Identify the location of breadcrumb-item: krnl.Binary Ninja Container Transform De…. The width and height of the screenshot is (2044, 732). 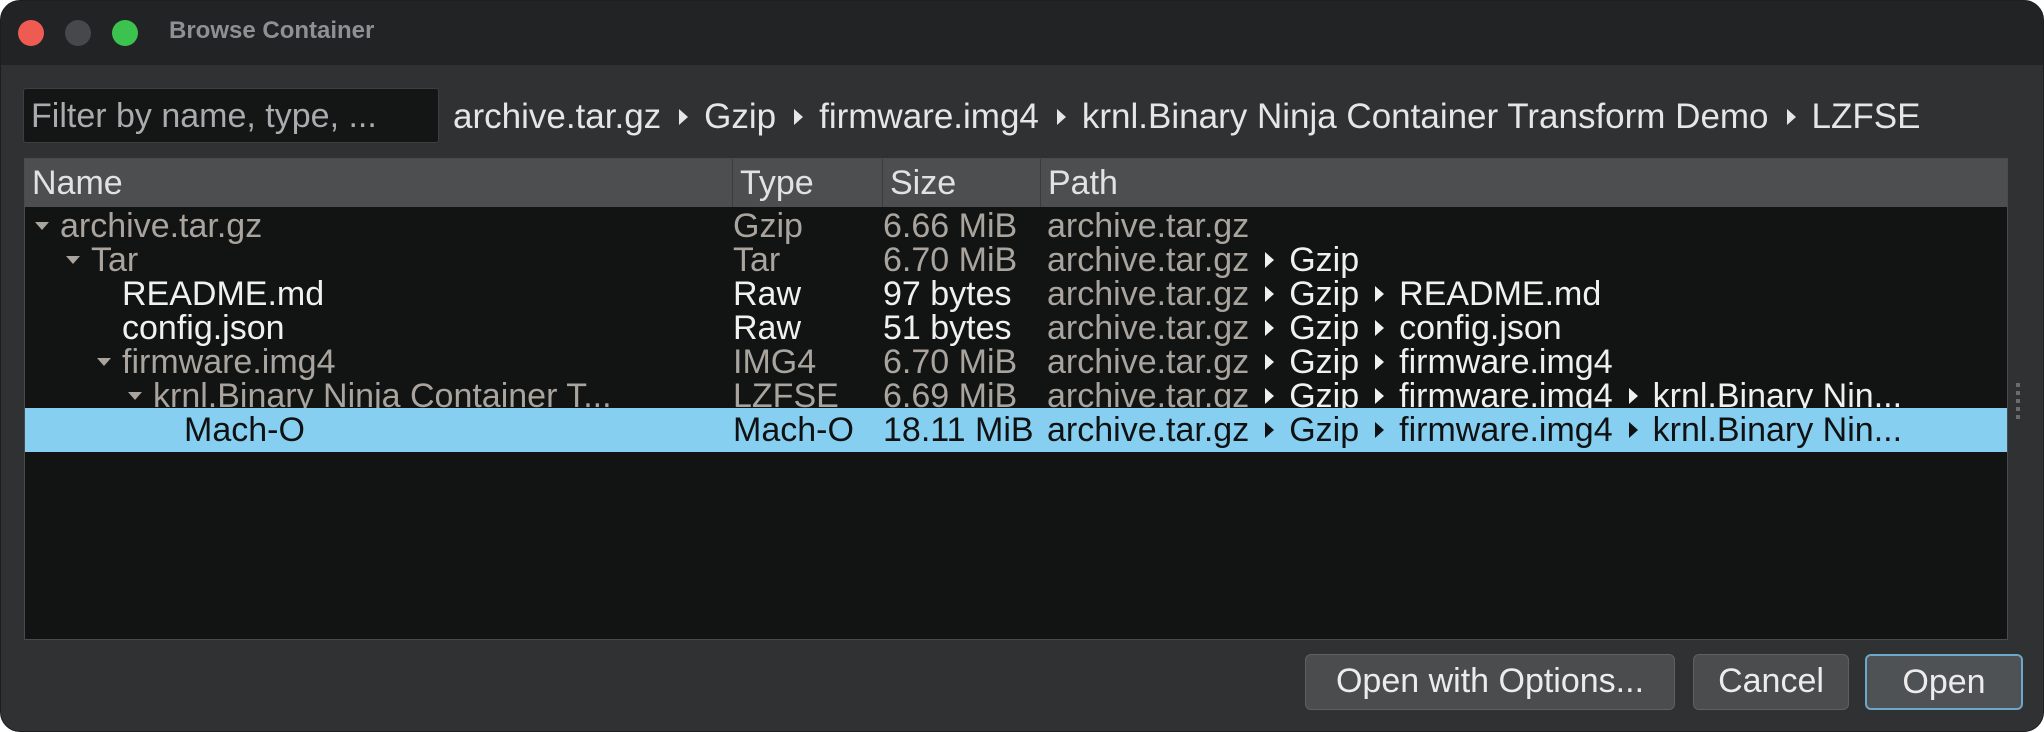
(1425, 117).